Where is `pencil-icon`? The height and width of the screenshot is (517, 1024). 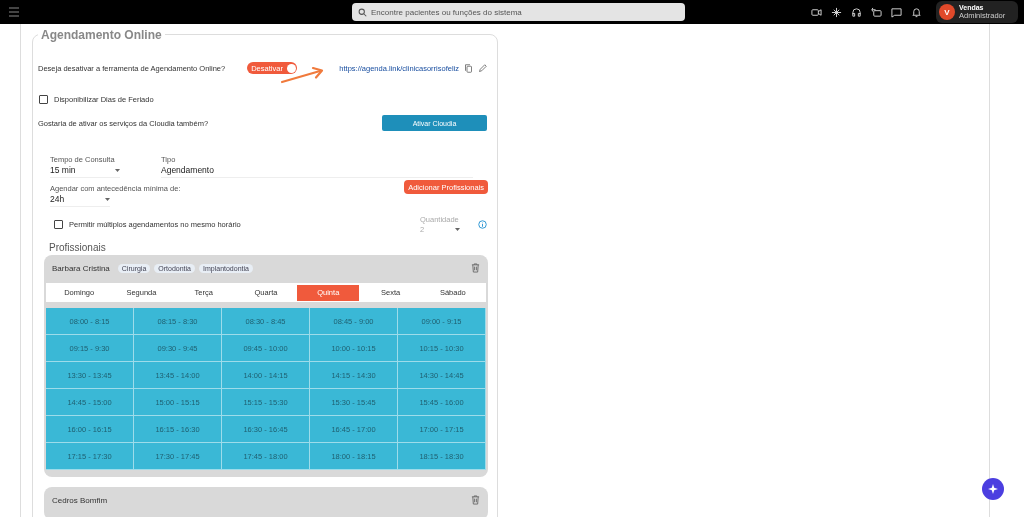
pencil-icon is located at coordinates (482, 68).